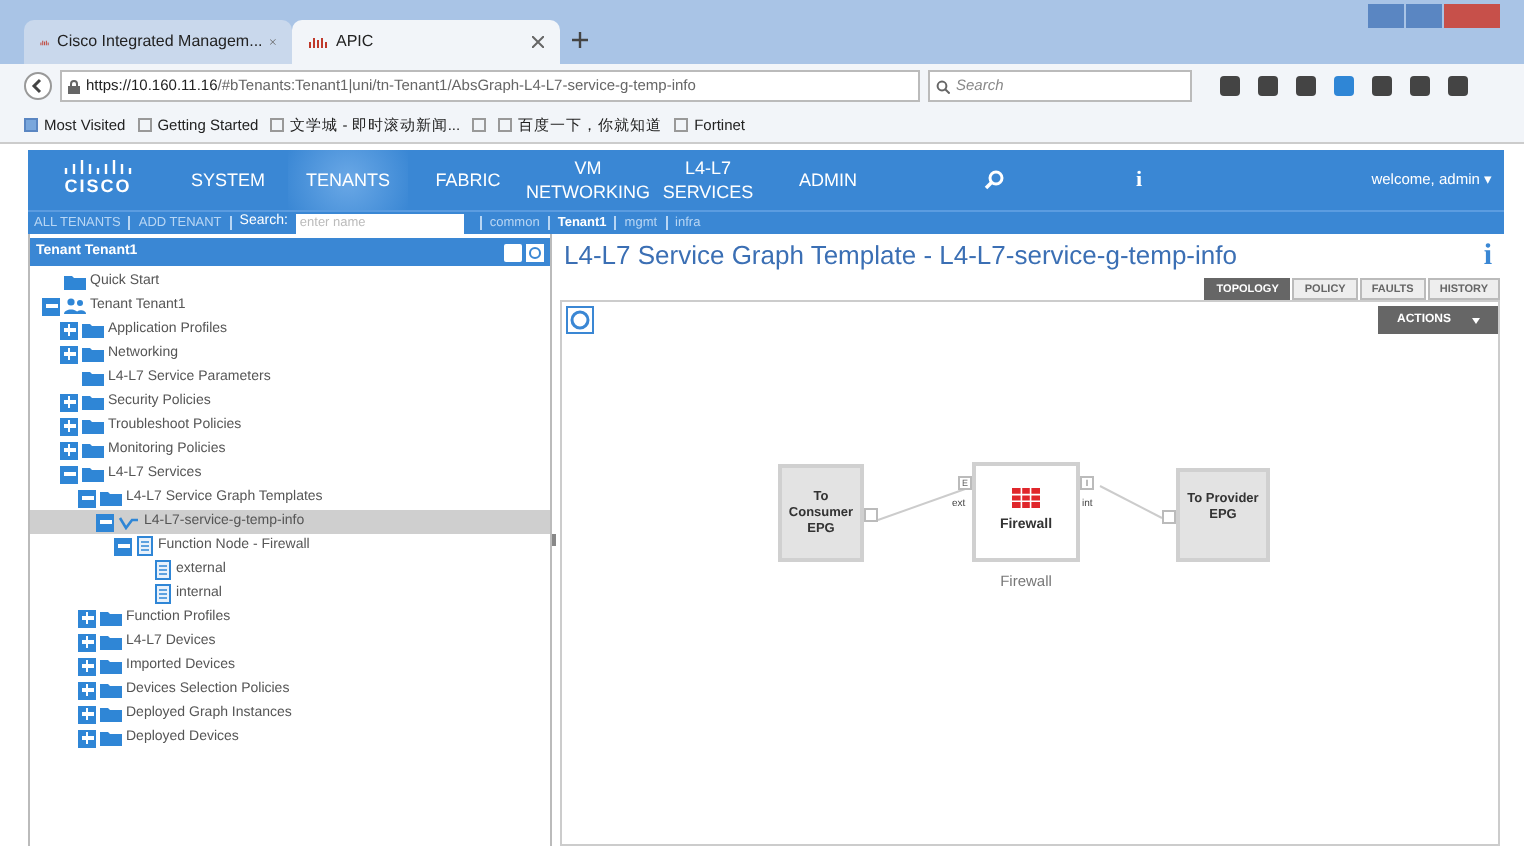 The width and height of the screenshot is (1524, 862). What do you see at coordinates (468, 180) in the screenshot?
I see `nav-tab: FABRIC` at bounding box center [468, 180].